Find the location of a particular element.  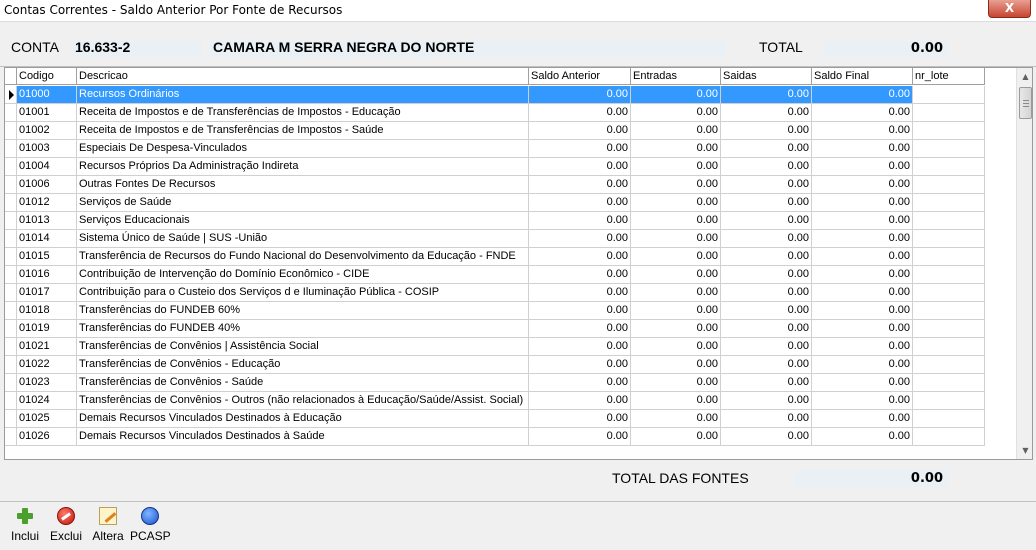

col-codigo-cell: 01003 is located at coordinates (47, 149).